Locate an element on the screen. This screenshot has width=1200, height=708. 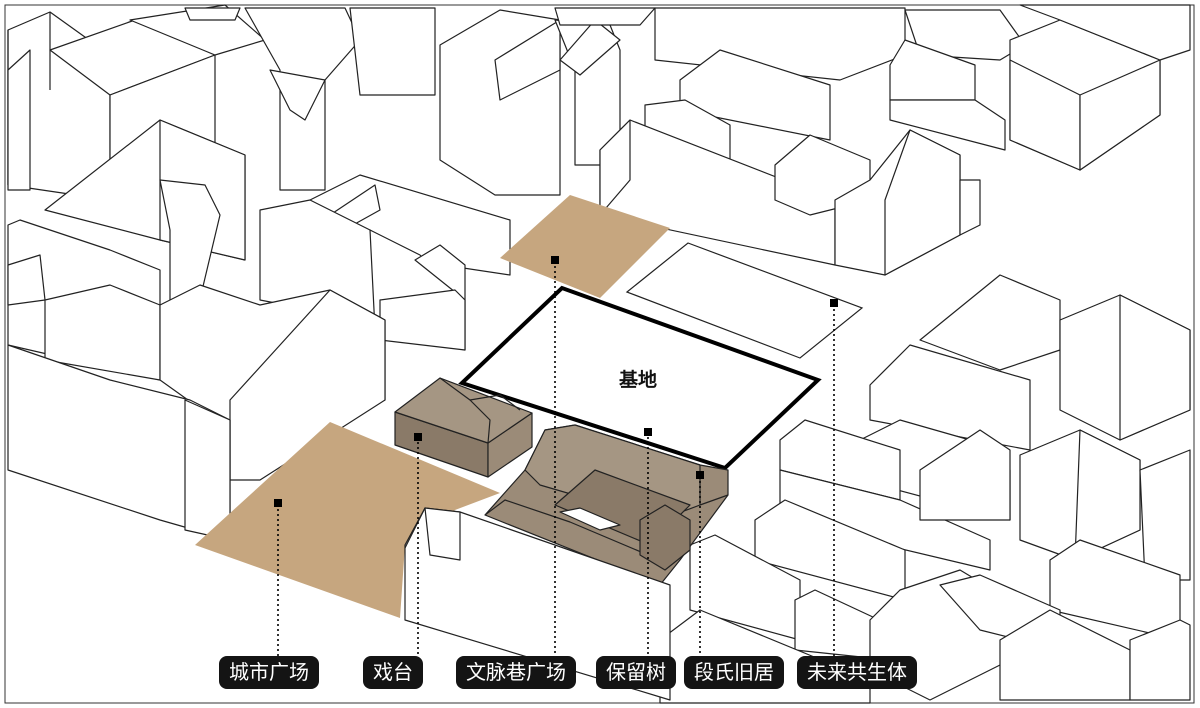
marker-future-community is located at coordinates (834, 303).